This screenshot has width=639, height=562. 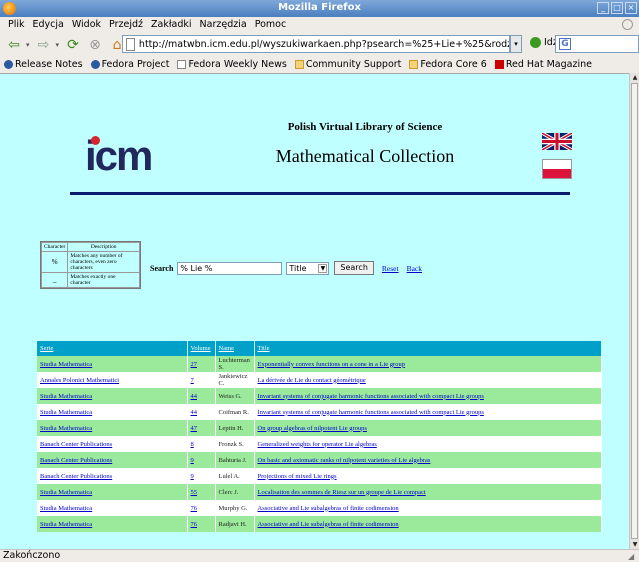 I want to click on column-header-volume: Volume, so click(x=201, y=348).